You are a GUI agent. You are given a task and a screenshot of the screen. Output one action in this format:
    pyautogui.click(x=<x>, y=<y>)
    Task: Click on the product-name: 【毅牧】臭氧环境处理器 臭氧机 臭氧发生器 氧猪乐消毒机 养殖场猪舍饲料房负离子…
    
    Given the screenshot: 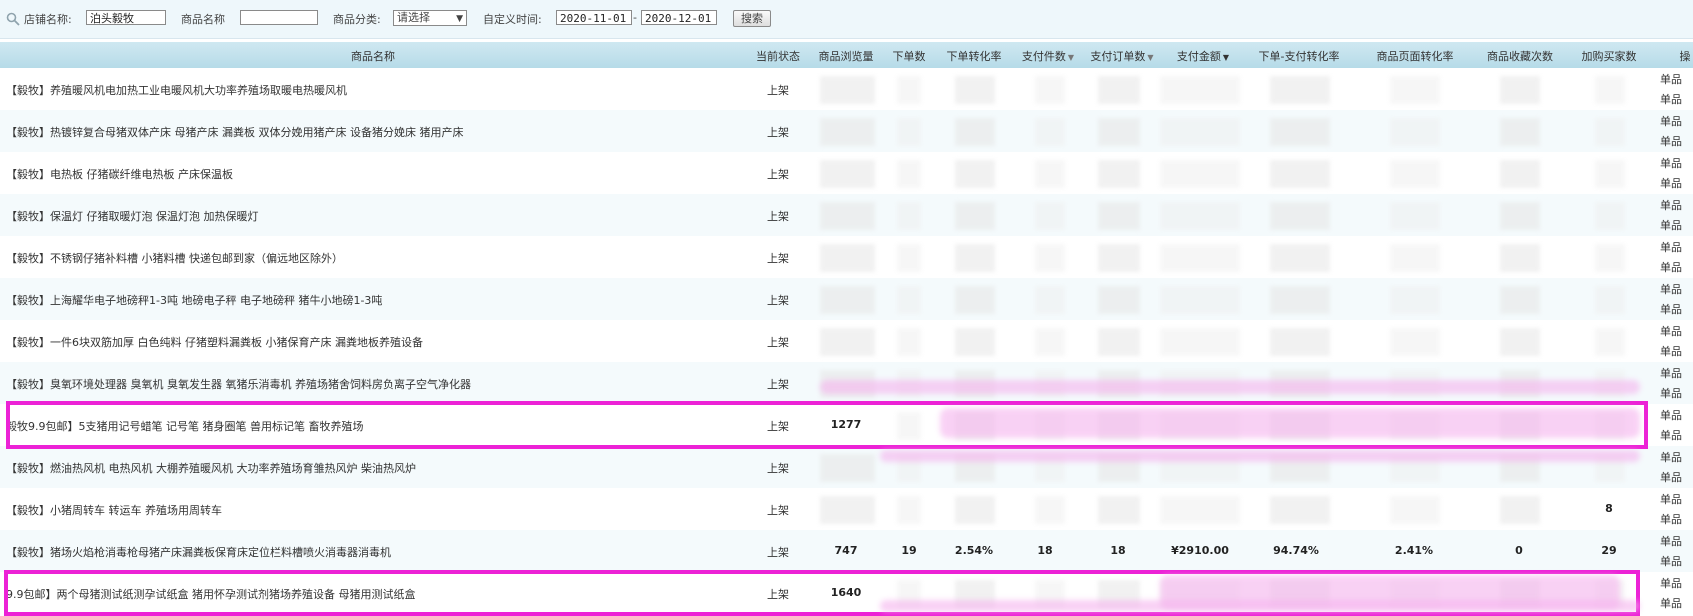 What is the action you would take?
    pyautogui.click(x=238, y=384)
    